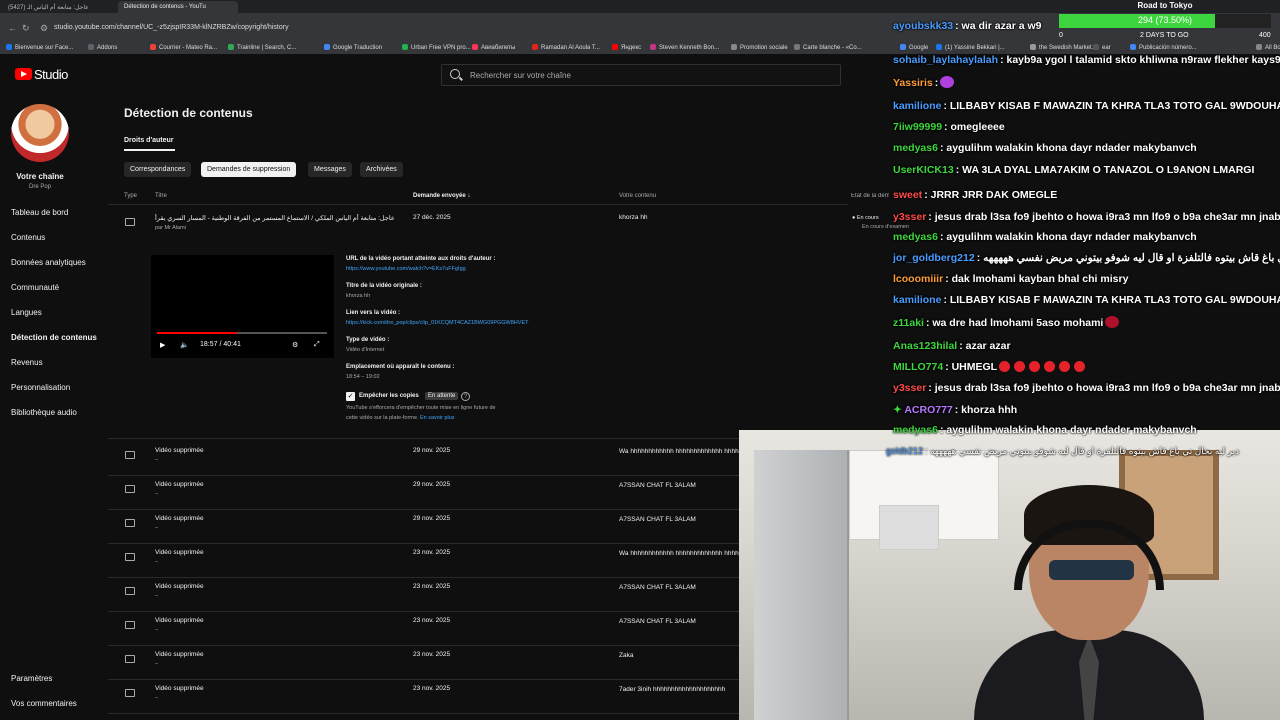  Describe the element at coordinates (923, 170) in the screenshot. I see `chat-username: UserKICK13` at that location.